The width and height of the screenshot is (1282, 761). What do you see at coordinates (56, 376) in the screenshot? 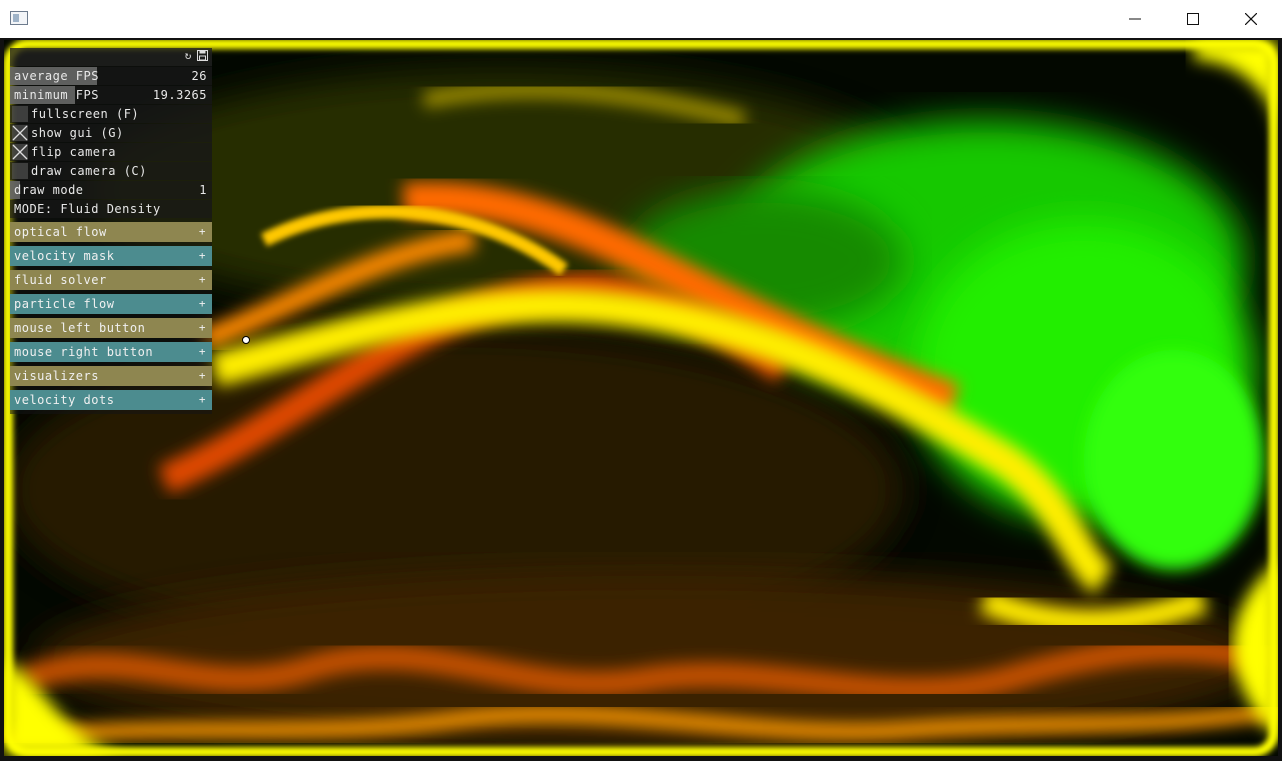
I see `group-label: visualizers` at bounding box center [56, 376].